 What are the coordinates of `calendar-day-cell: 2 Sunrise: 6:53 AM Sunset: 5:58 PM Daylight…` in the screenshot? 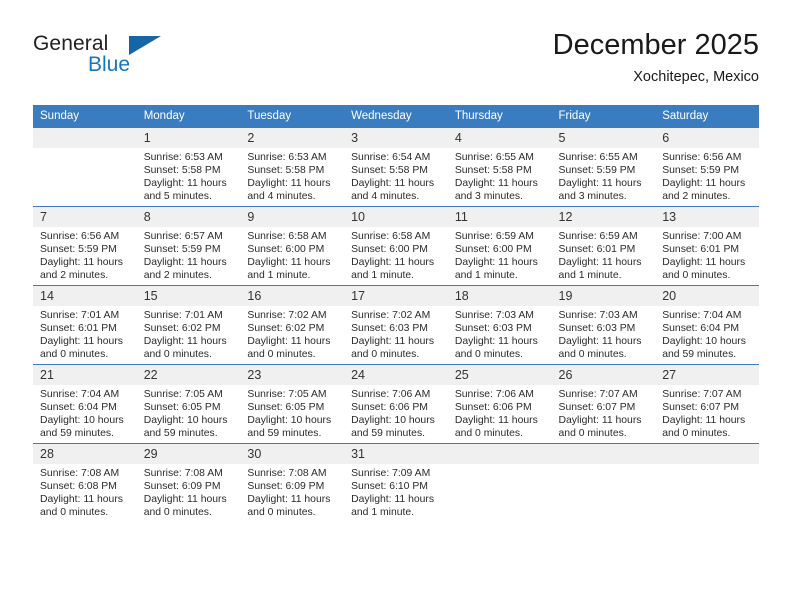 It's located at (292, 167).